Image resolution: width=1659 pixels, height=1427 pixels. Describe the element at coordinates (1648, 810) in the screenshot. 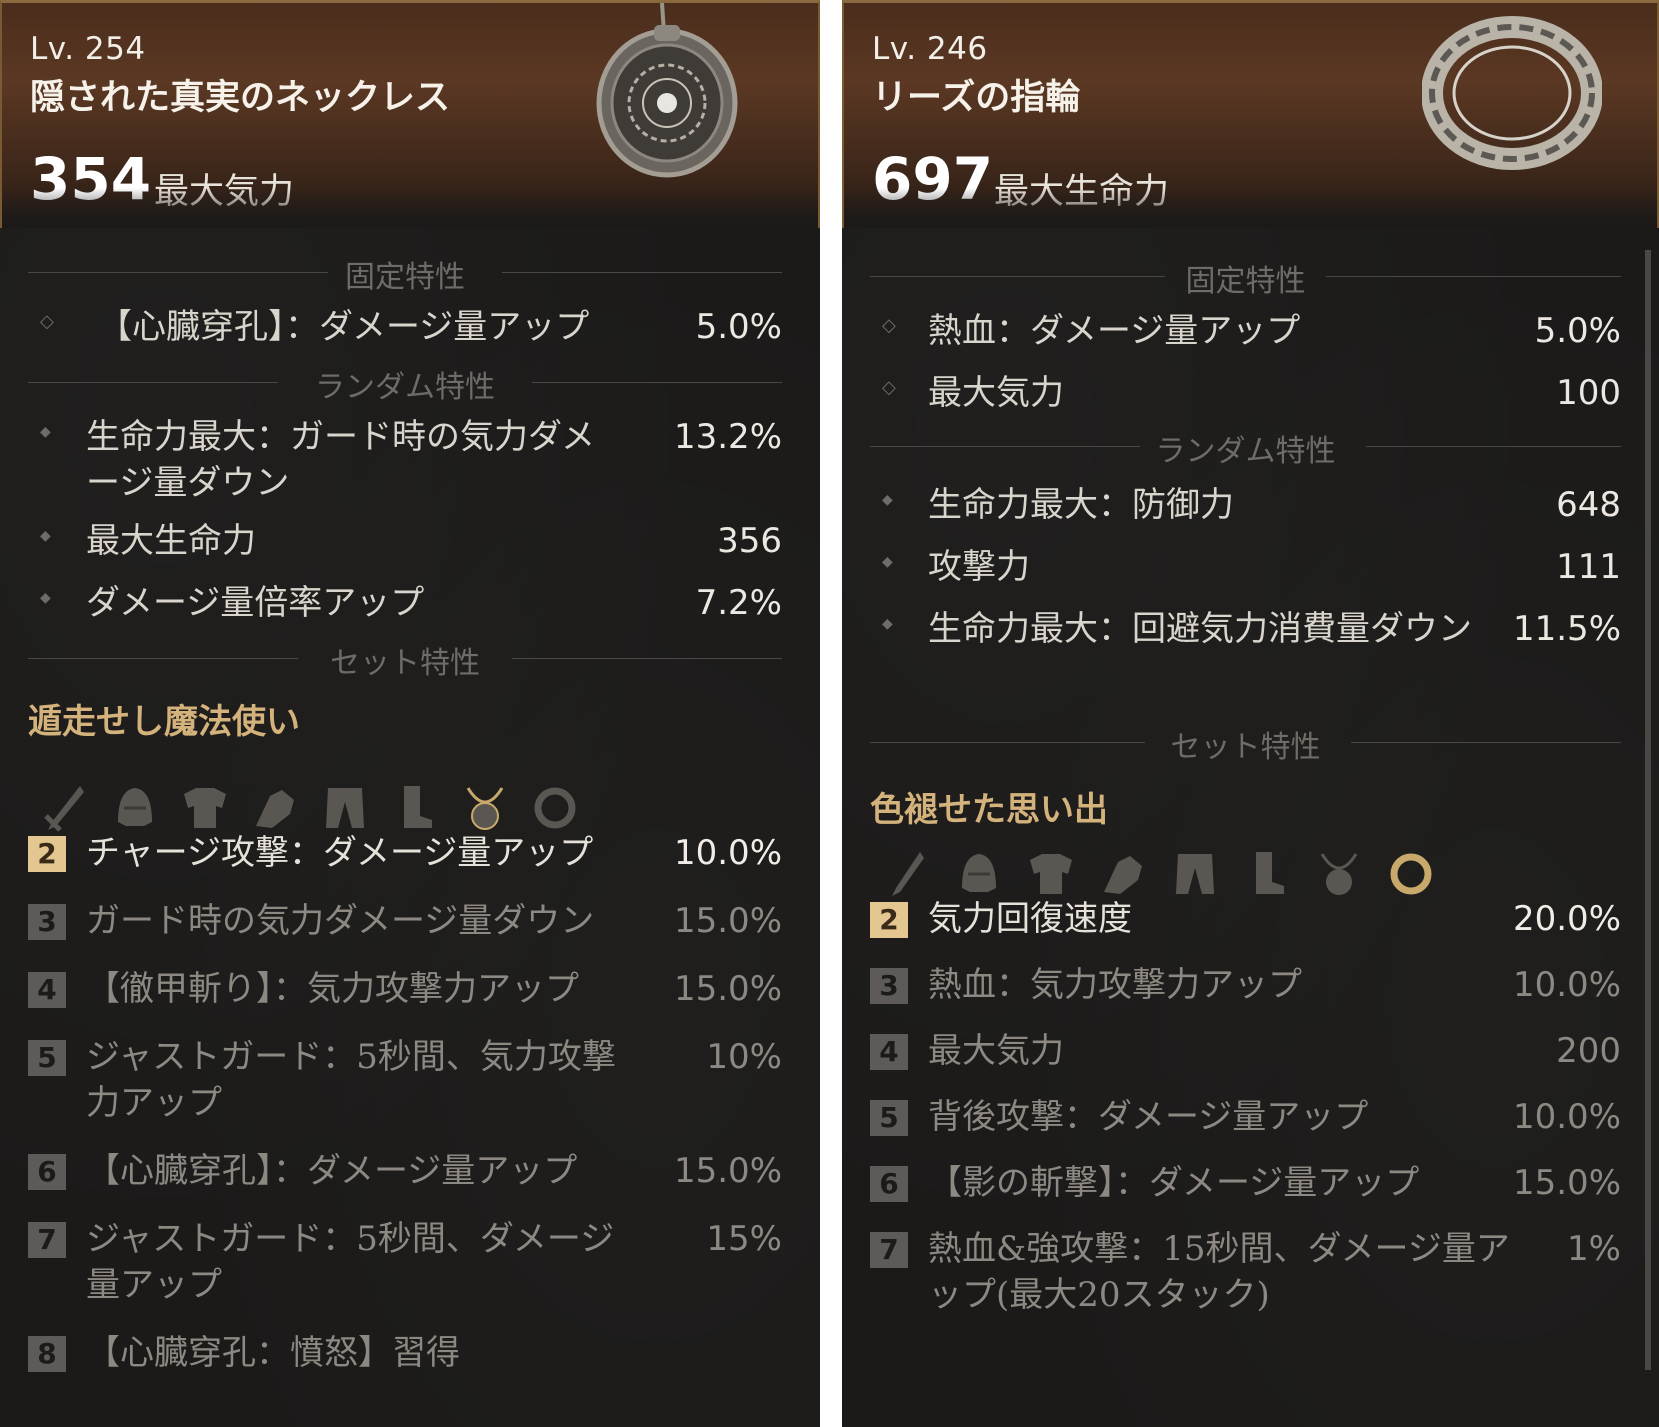

I see `scrollbar` at that location.